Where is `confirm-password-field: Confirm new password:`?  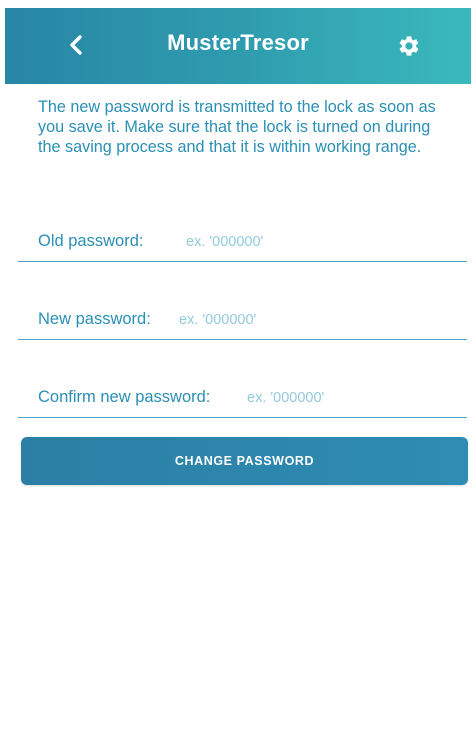
confirm-password-field: Confirm new password: is located at coordinates (242, 398).